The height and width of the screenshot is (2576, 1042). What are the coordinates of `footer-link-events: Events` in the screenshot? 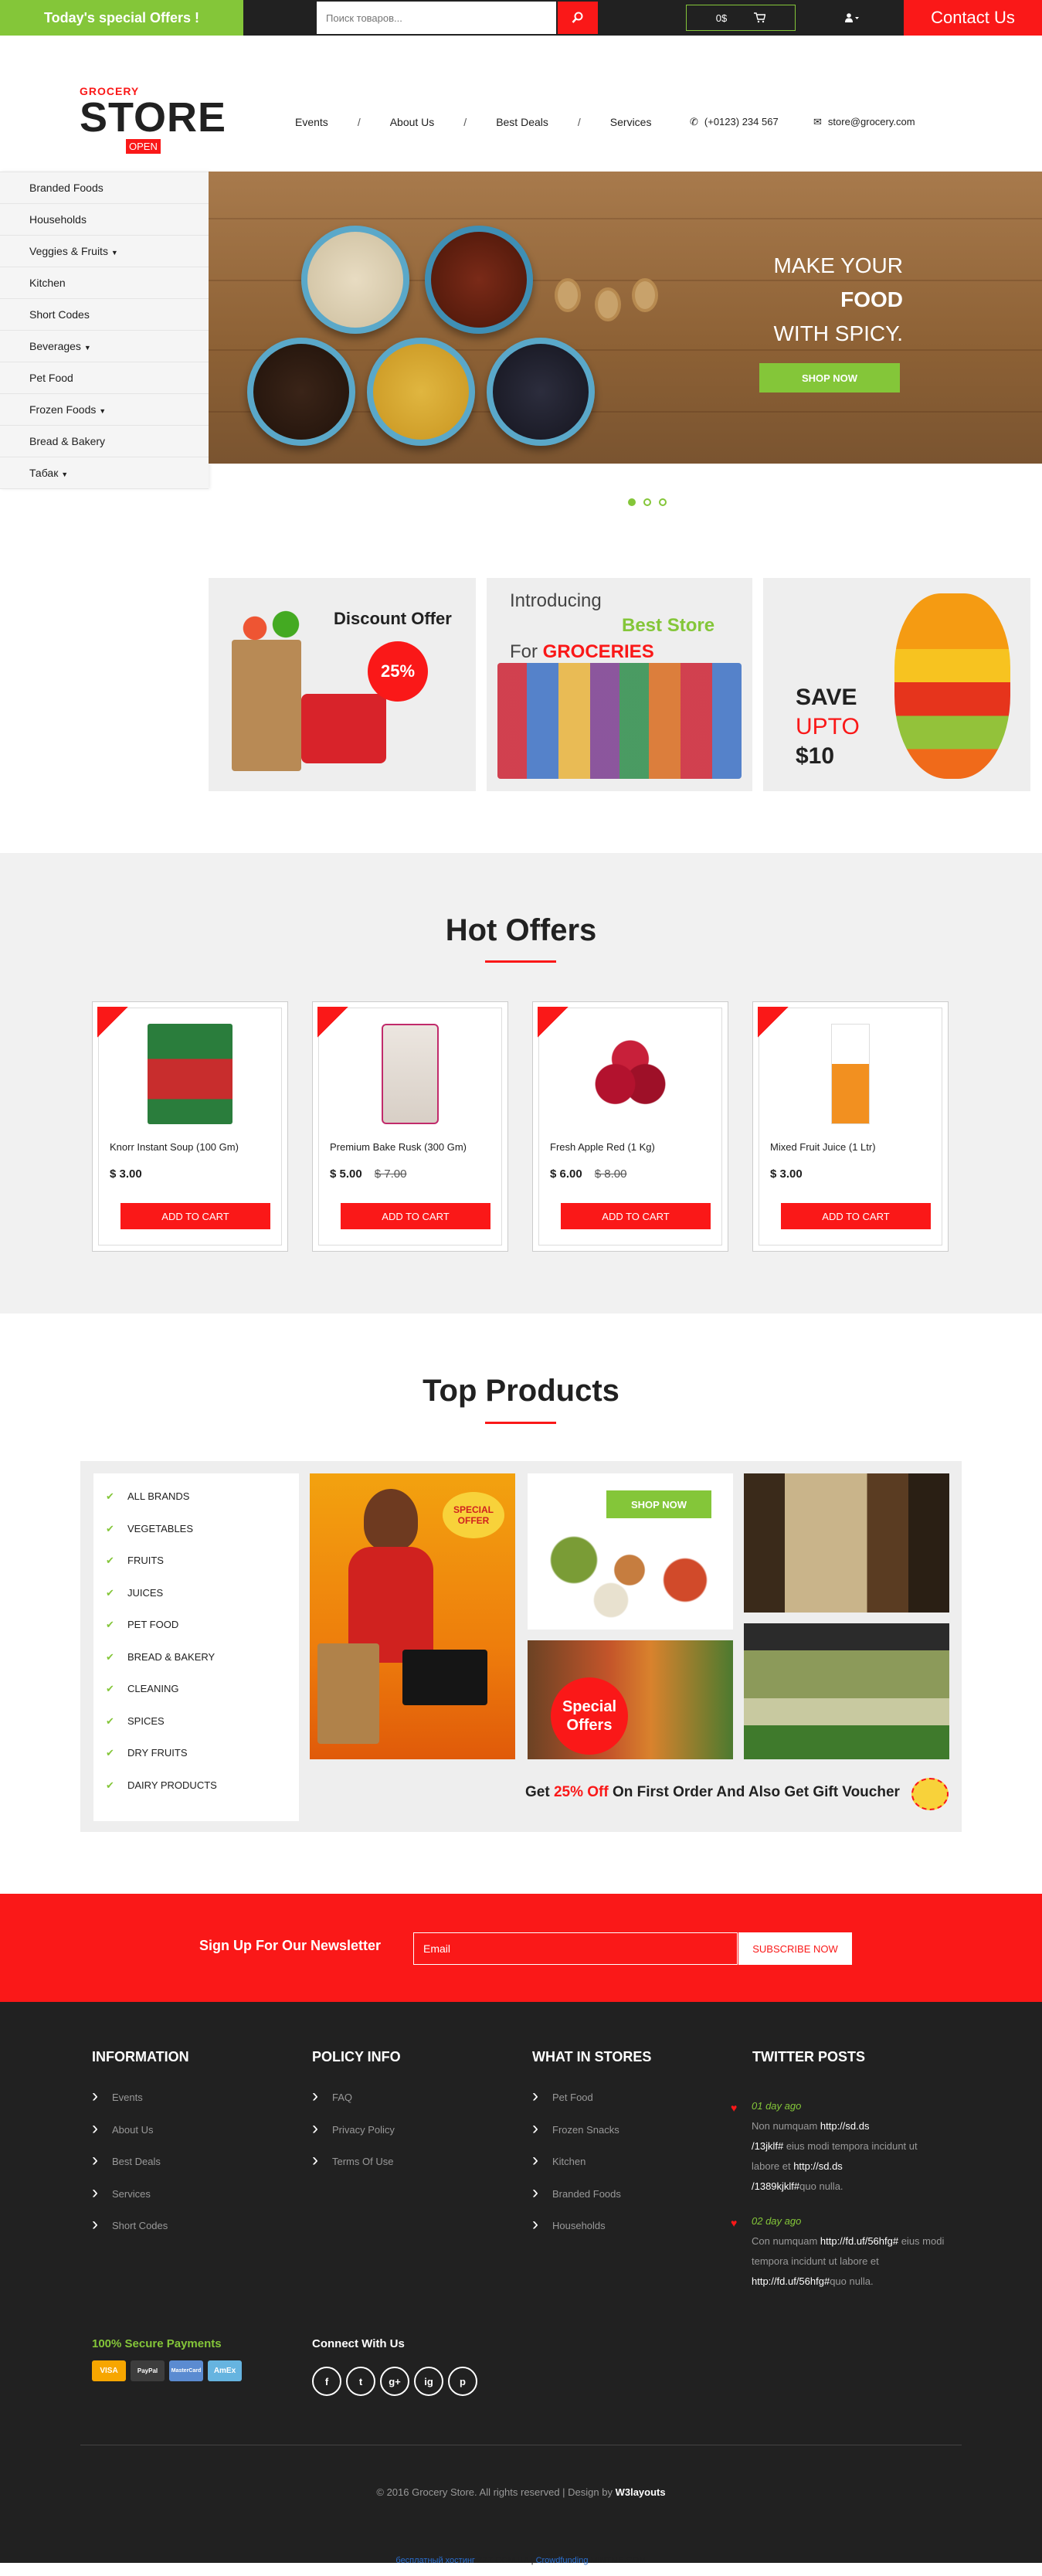 It's located at (140, 2104).